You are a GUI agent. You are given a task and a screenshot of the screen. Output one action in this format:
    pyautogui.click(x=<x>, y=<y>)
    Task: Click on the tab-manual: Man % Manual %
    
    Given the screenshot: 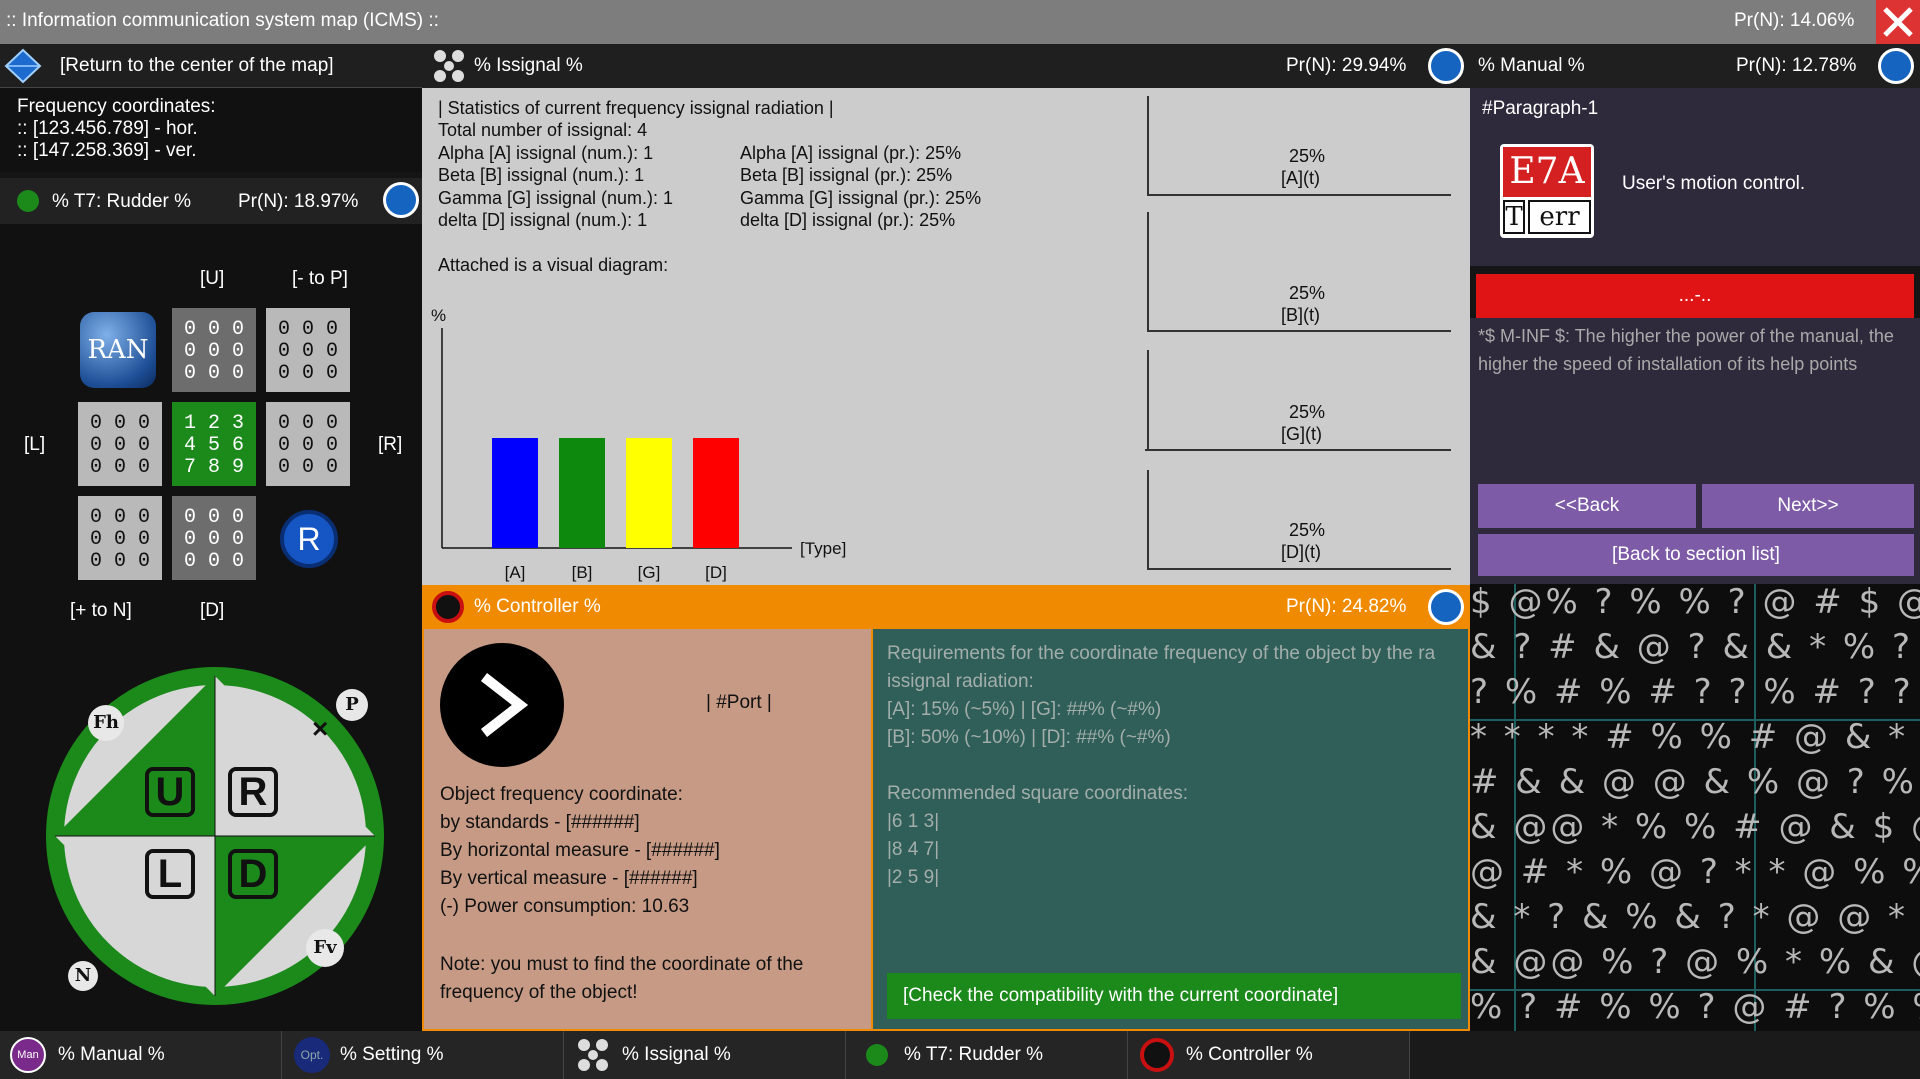 What is the action you would take?
    pyautogui.click(x=141, y=1055)
    